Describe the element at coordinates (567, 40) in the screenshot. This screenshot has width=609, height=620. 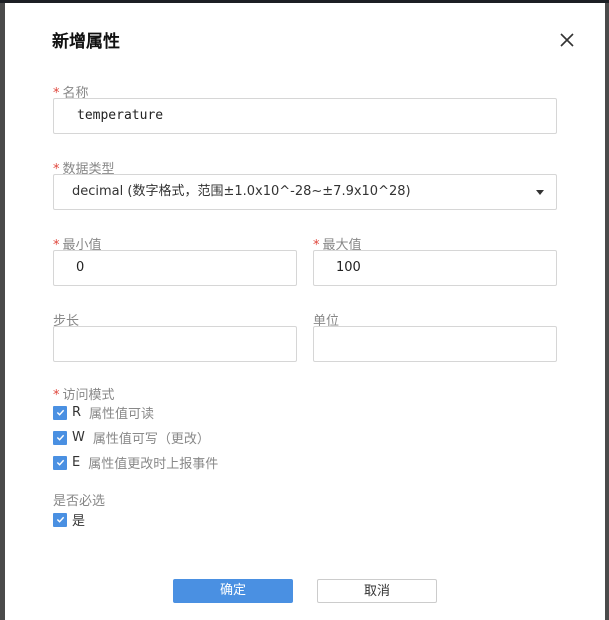
I see `close-icon` at that location.